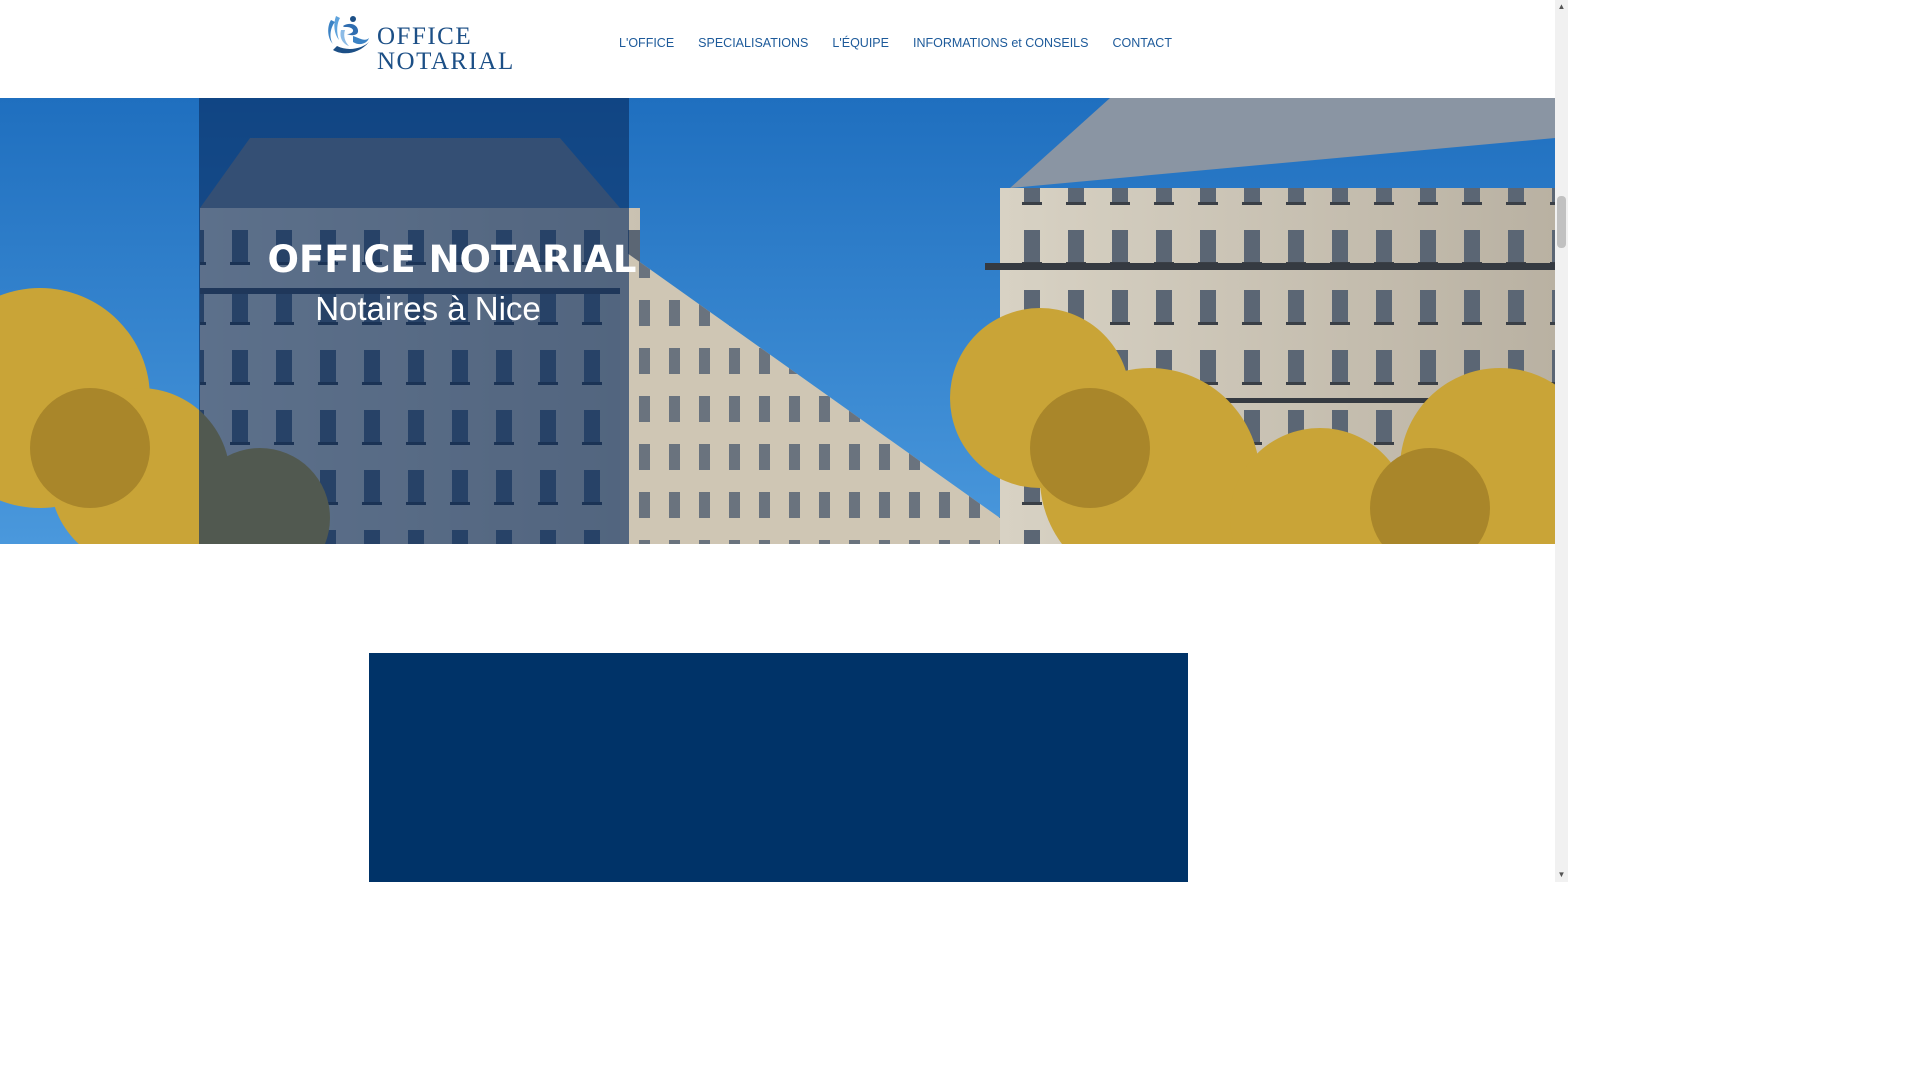 This screenshot has width=1920, height=1080. What do you see at coordinates (753, 43) in the screenshot?
I see `nav-item-specialisations: SPECIALISATIONS` at bounding box center [753, 43].